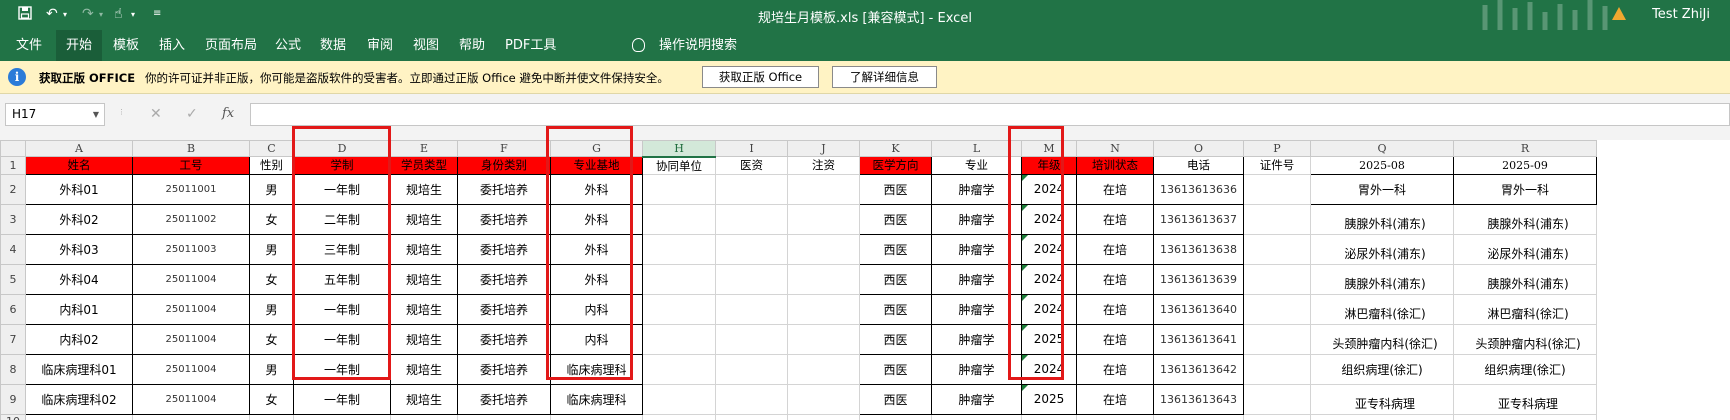 This screenshot has width=1730, height=420. Describe the element at coordinates (79, 369) in the screenshot. I see `table-cell: 临床病理科01` at that location.